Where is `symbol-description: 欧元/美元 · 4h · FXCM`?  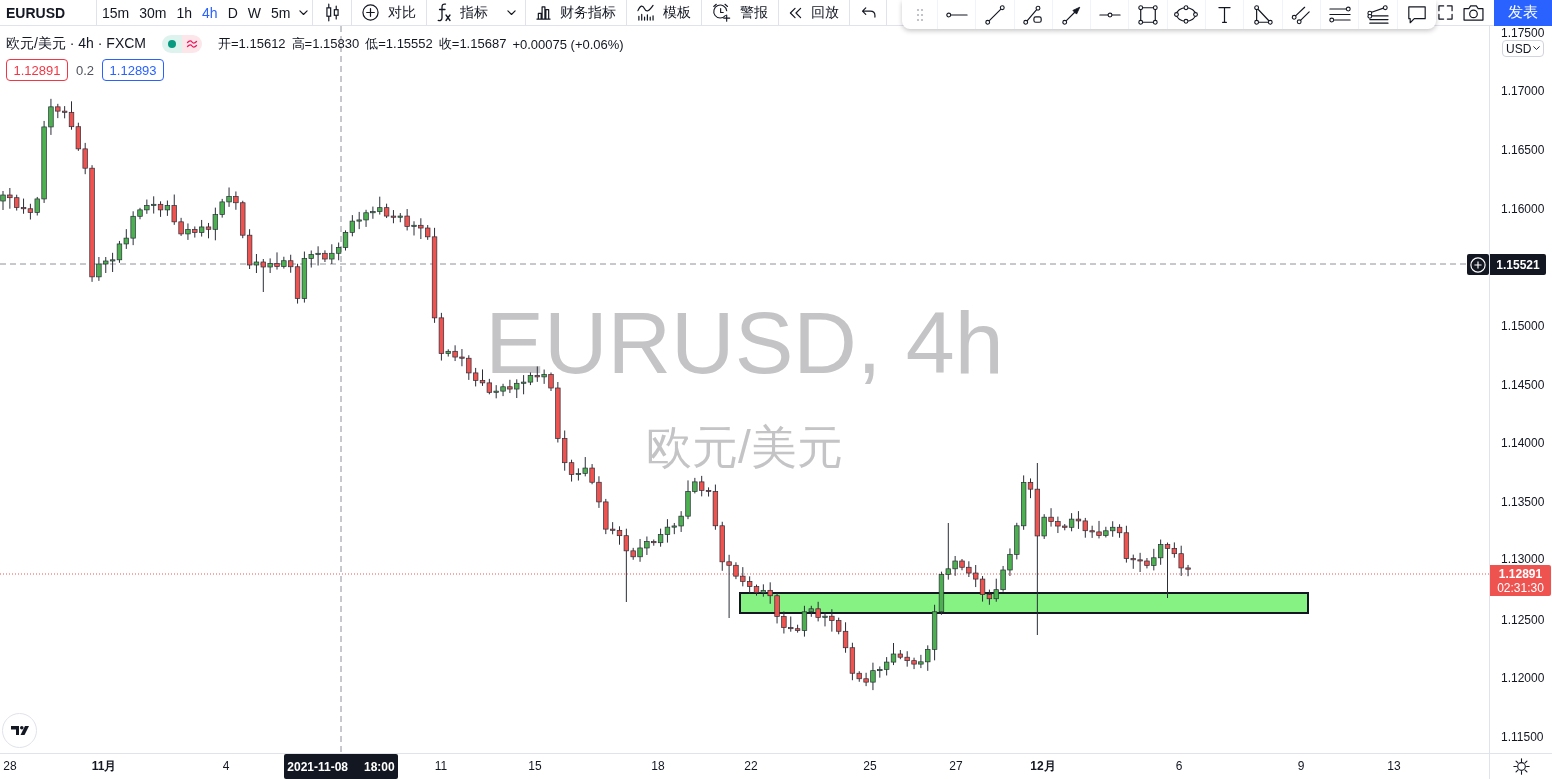 symbol-description: 欧元/美元 · 4h · FXCM is located at coordinates (76, 44).